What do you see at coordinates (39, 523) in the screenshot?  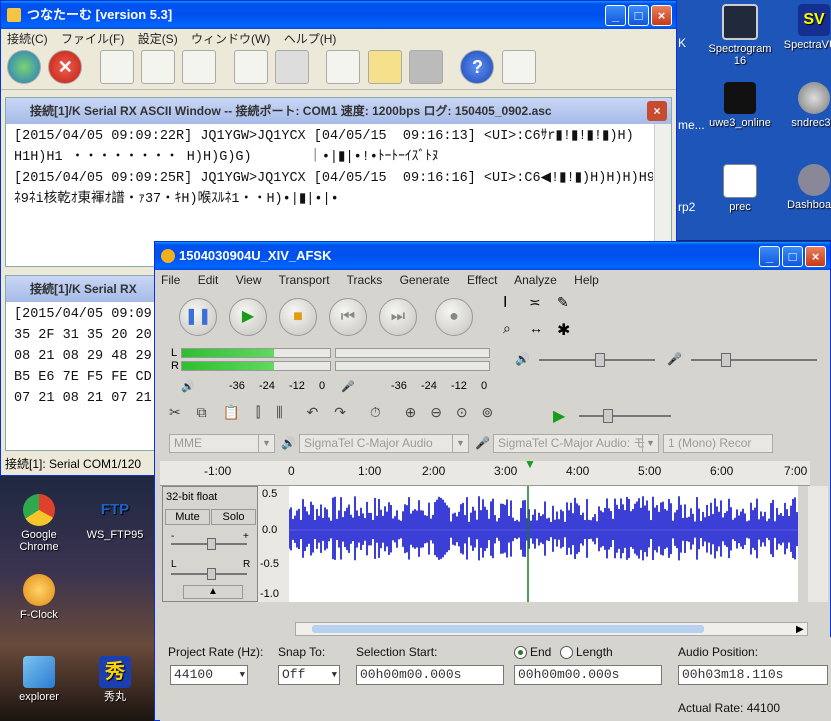 I see `desktop-icon-chrome: Google Chrome` at bounding box center [39, 523].